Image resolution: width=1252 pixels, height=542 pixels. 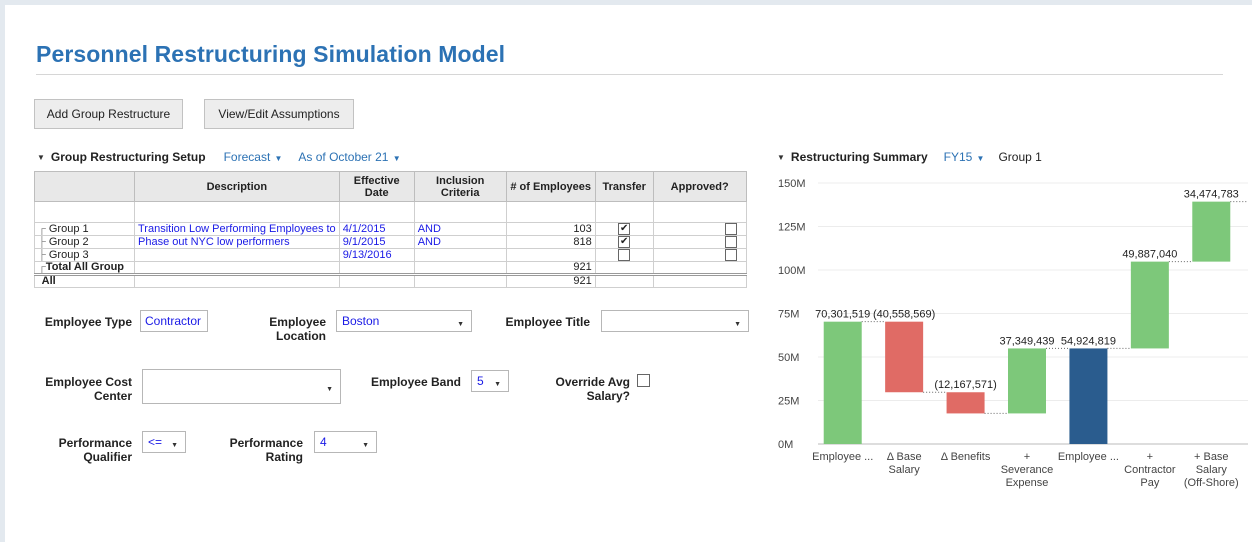 What do you see at coordinates (788, 358) in the screenshot?
I see `y-tick-label: 50M` at bounding box center [788, 358].